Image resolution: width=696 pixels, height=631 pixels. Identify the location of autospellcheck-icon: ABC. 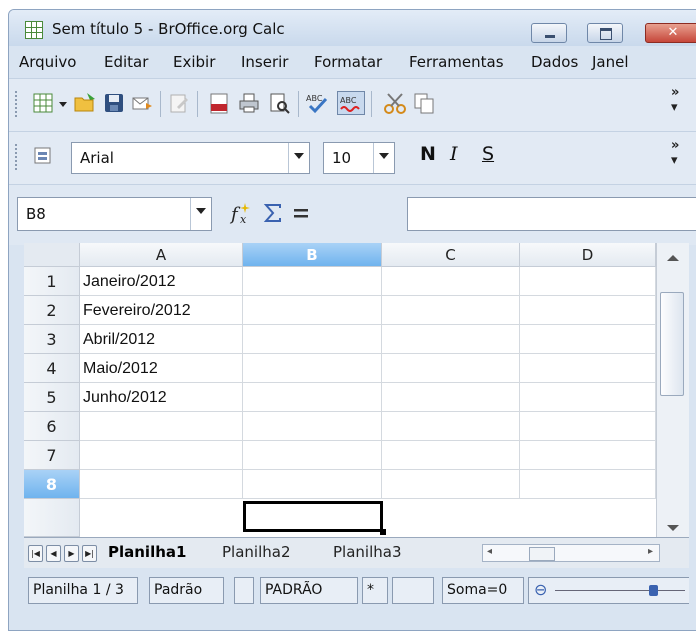
(351, 103).